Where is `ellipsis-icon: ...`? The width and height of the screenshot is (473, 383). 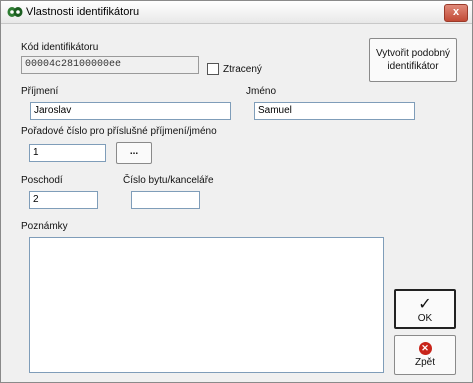
ellipsis-icon: ... is located at coordinates (134, 151).